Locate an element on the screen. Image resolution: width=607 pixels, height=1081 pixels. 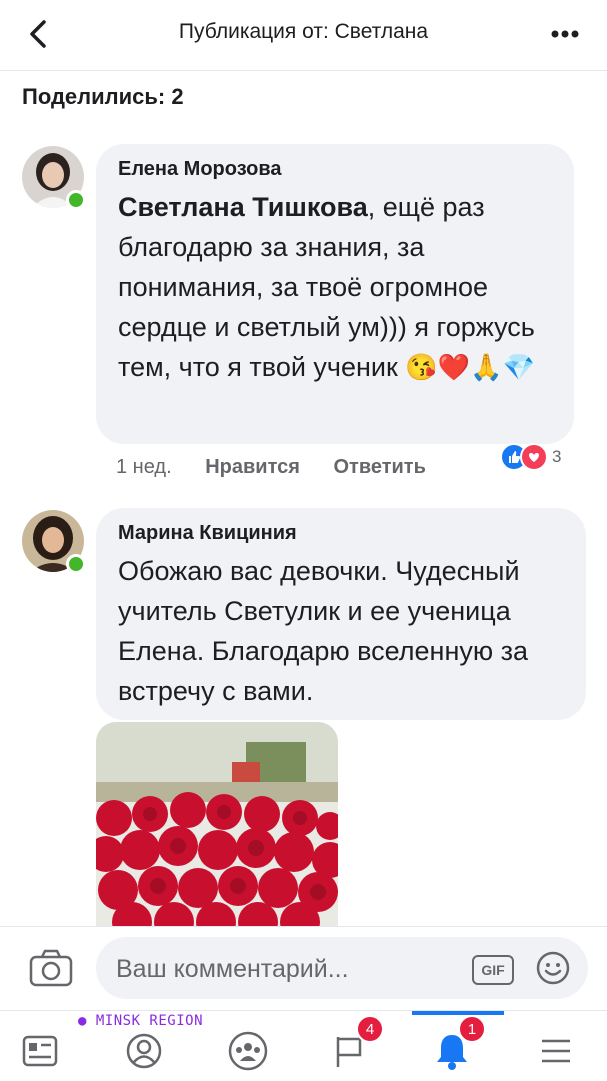
reaction-count: 3 is located at coordinates (557, 456).